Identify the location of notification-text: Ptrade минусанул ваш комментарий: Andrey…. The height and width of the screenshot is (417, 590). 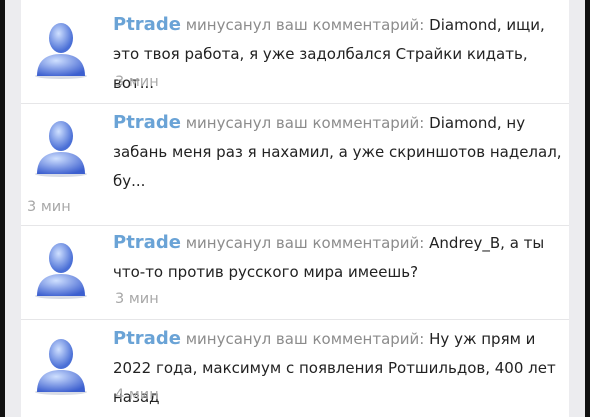
(338, 257).